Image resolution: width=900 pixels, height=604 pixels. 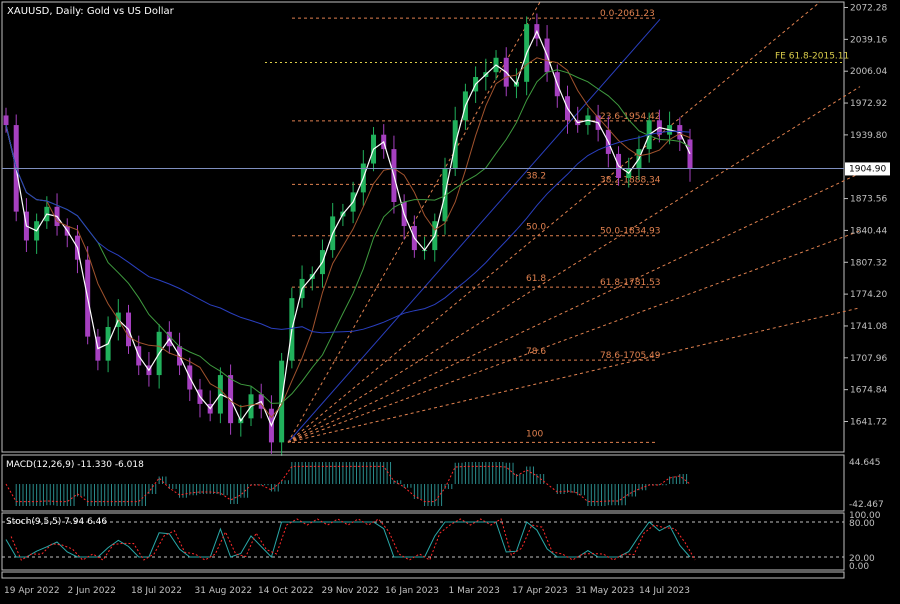 What do you see at coordinates (868, 200) in the screenshot?
I see `price-tick-label: 1873.56` at bounding box center [868, 200].